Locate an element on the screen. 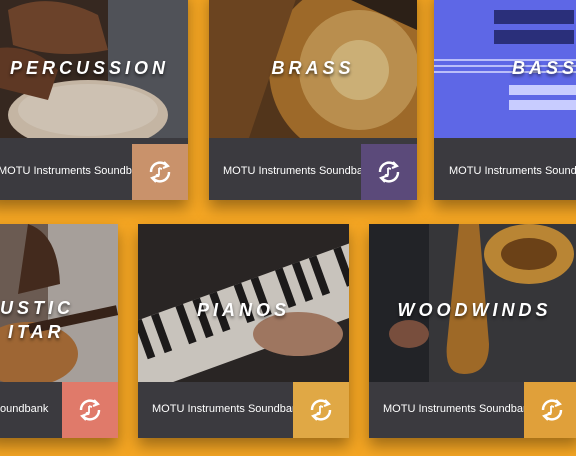 This screenshot has height=456, width=576. tile-title: USTIC is located at coordinates (37, 308).